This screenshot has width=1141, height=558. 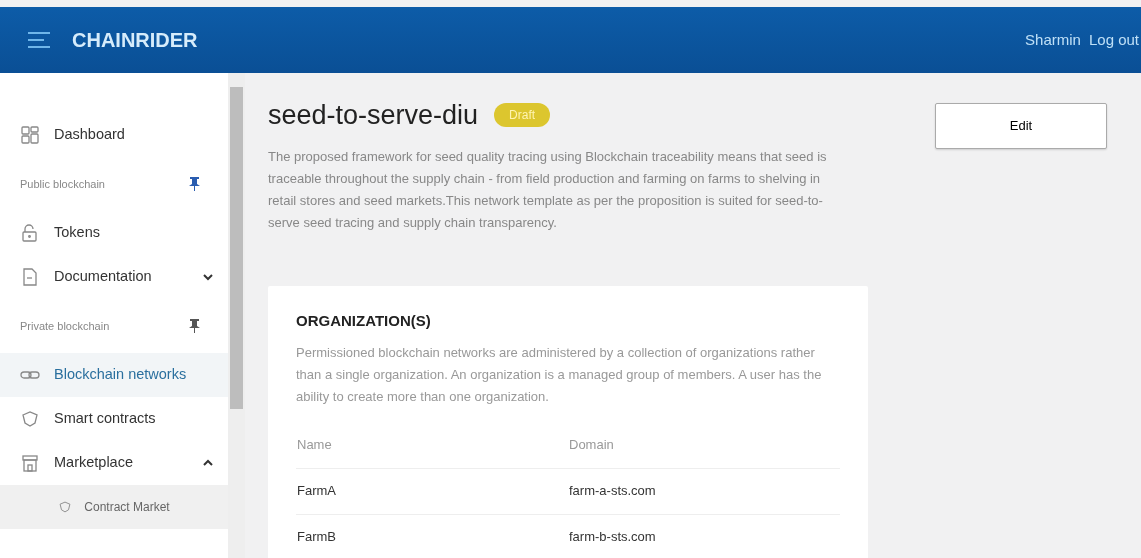 I want to click on section-label: Private blockchain, so click(x=65, y=326).